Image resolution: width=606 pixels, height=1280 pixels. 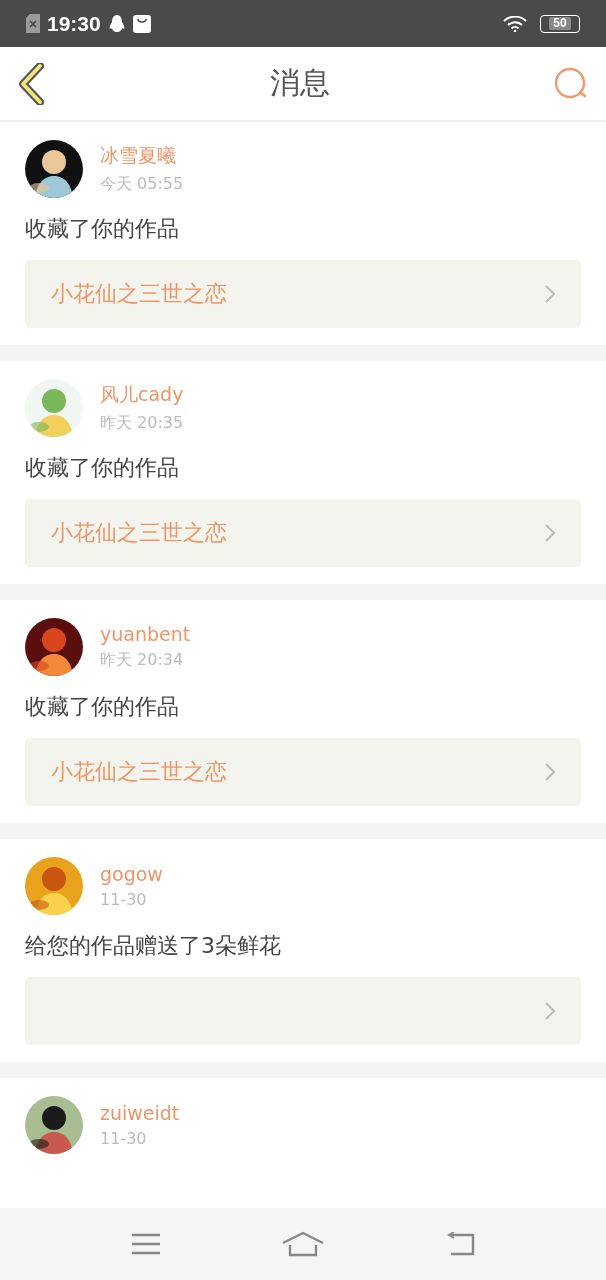 I want to click on clock: 19:30, so click(x=74, y=23).